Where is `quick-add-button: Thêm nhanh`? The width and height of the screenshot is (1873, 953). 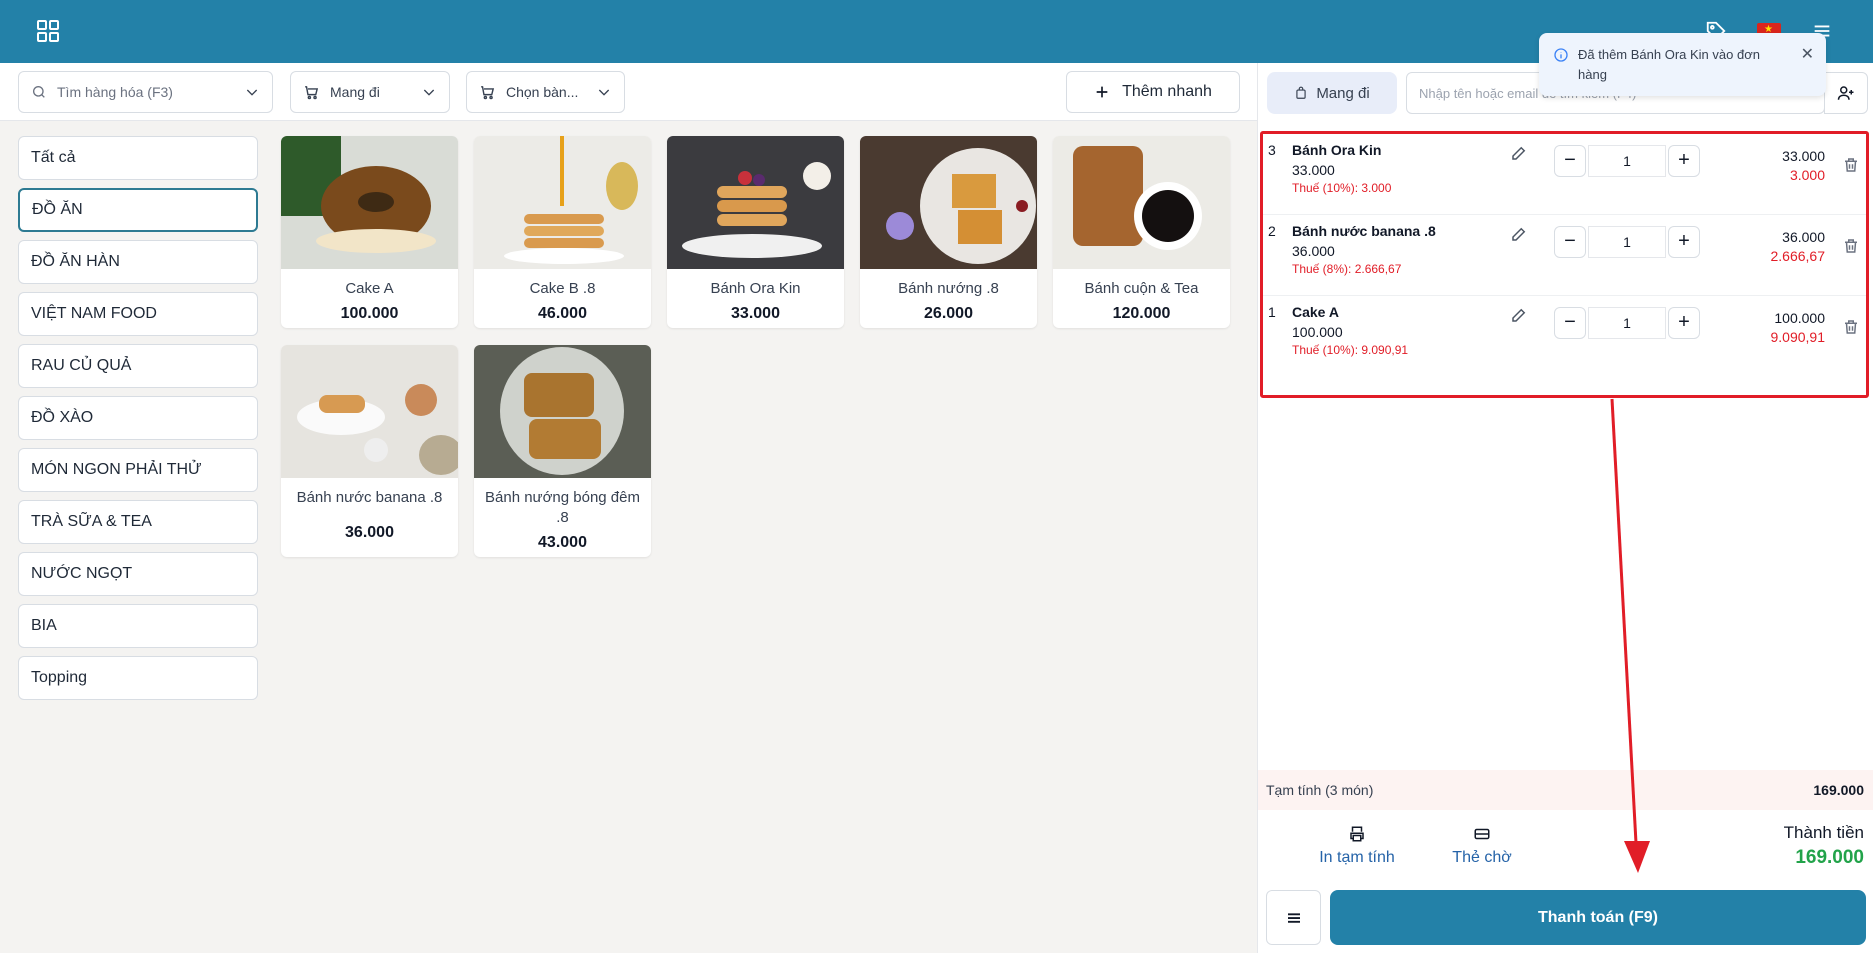
quick-add-button: Thêm nhanh is located at coordinates (1153, 92).